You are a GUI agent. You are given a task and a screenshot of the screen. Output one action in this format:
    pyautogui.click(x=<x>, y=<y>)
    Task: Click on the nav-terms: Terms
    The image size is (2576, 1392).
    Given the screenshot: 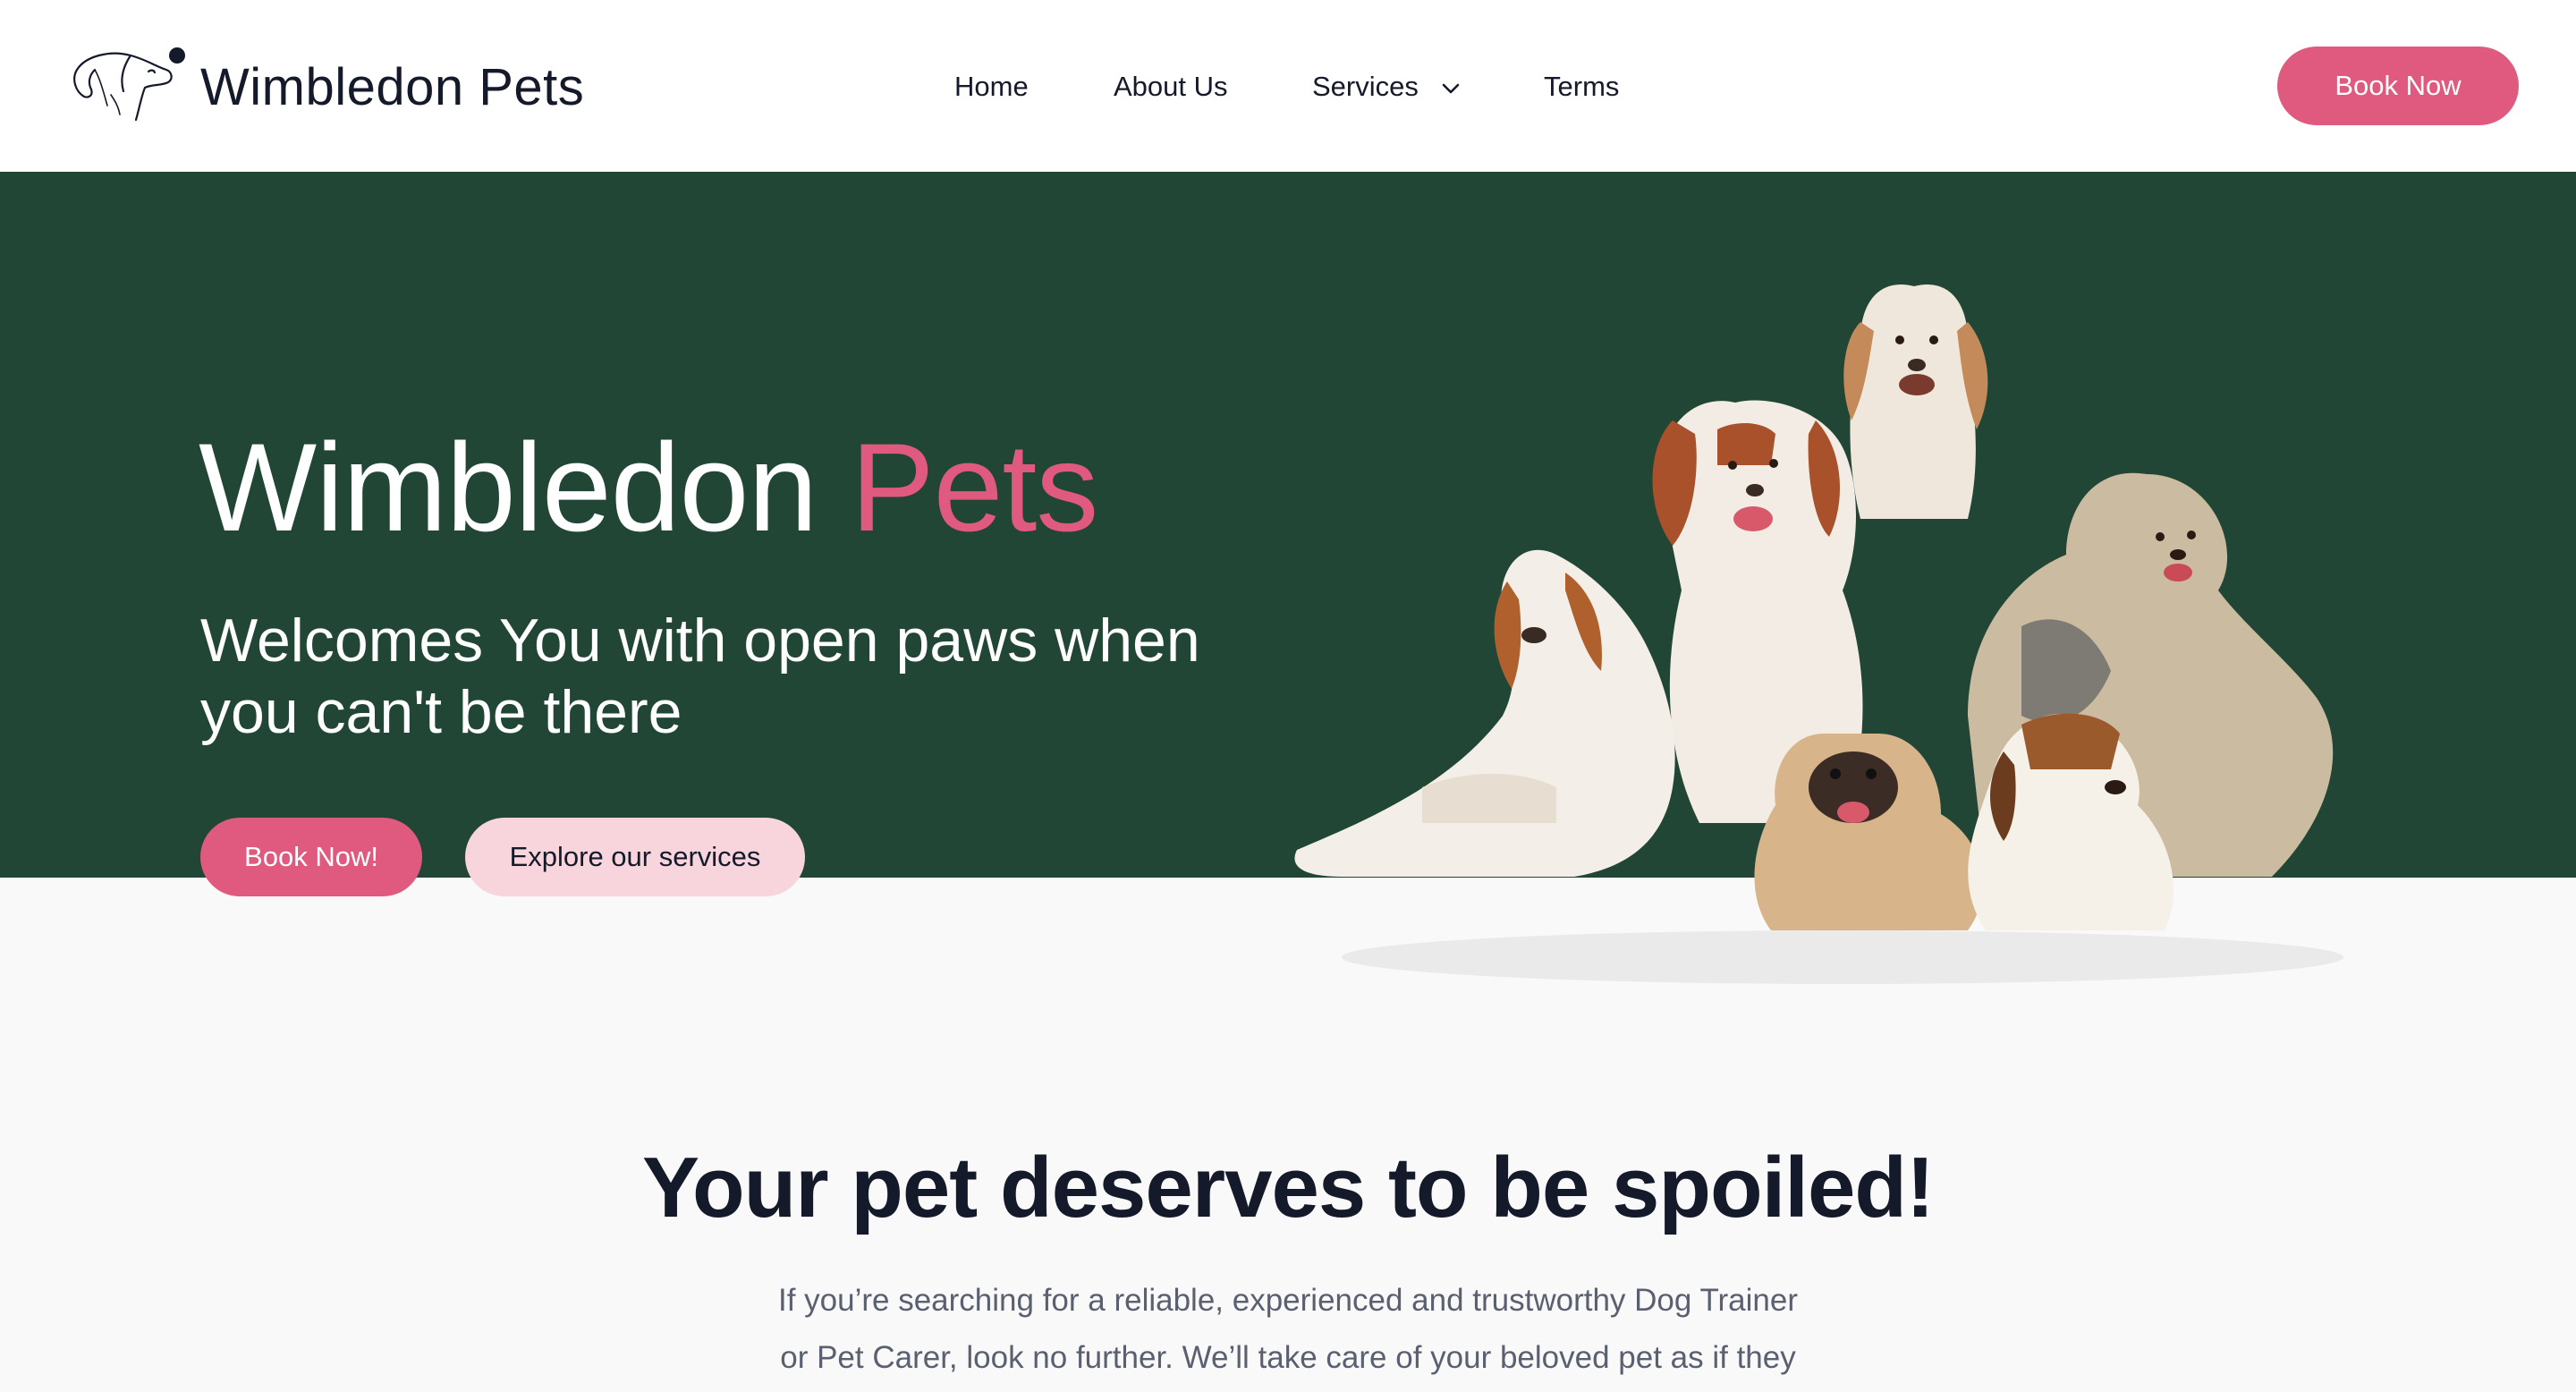 What is the action you would take?
    pyautogui.click(x=1581, y=86)
    